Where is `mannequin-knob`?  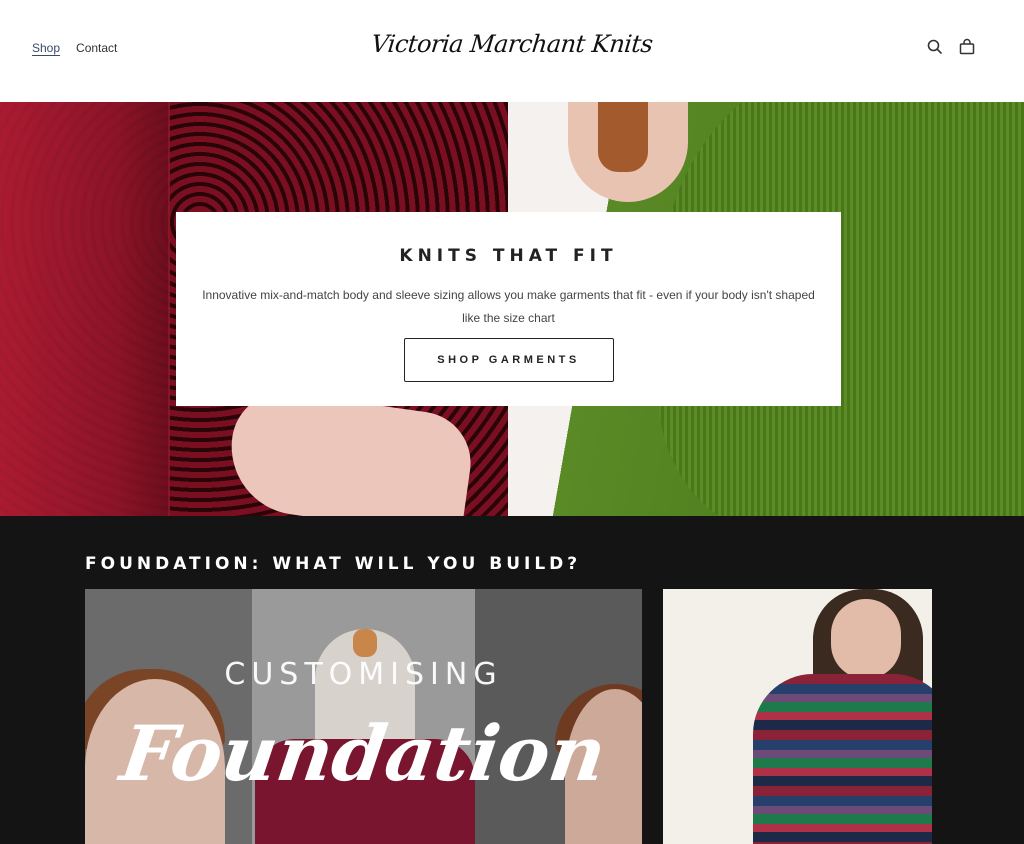
mannequin-knob is located at coordinates (365, 643).